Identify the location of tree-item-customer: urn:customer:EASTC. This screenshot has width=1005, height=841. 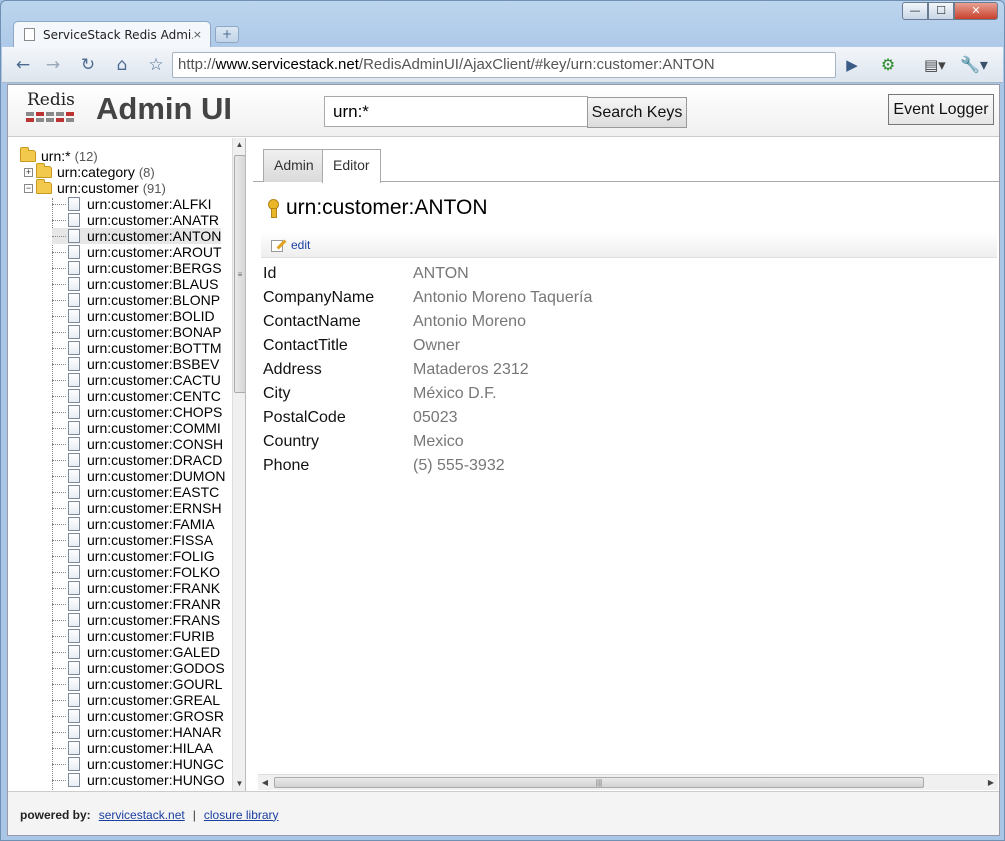
(135, 492).